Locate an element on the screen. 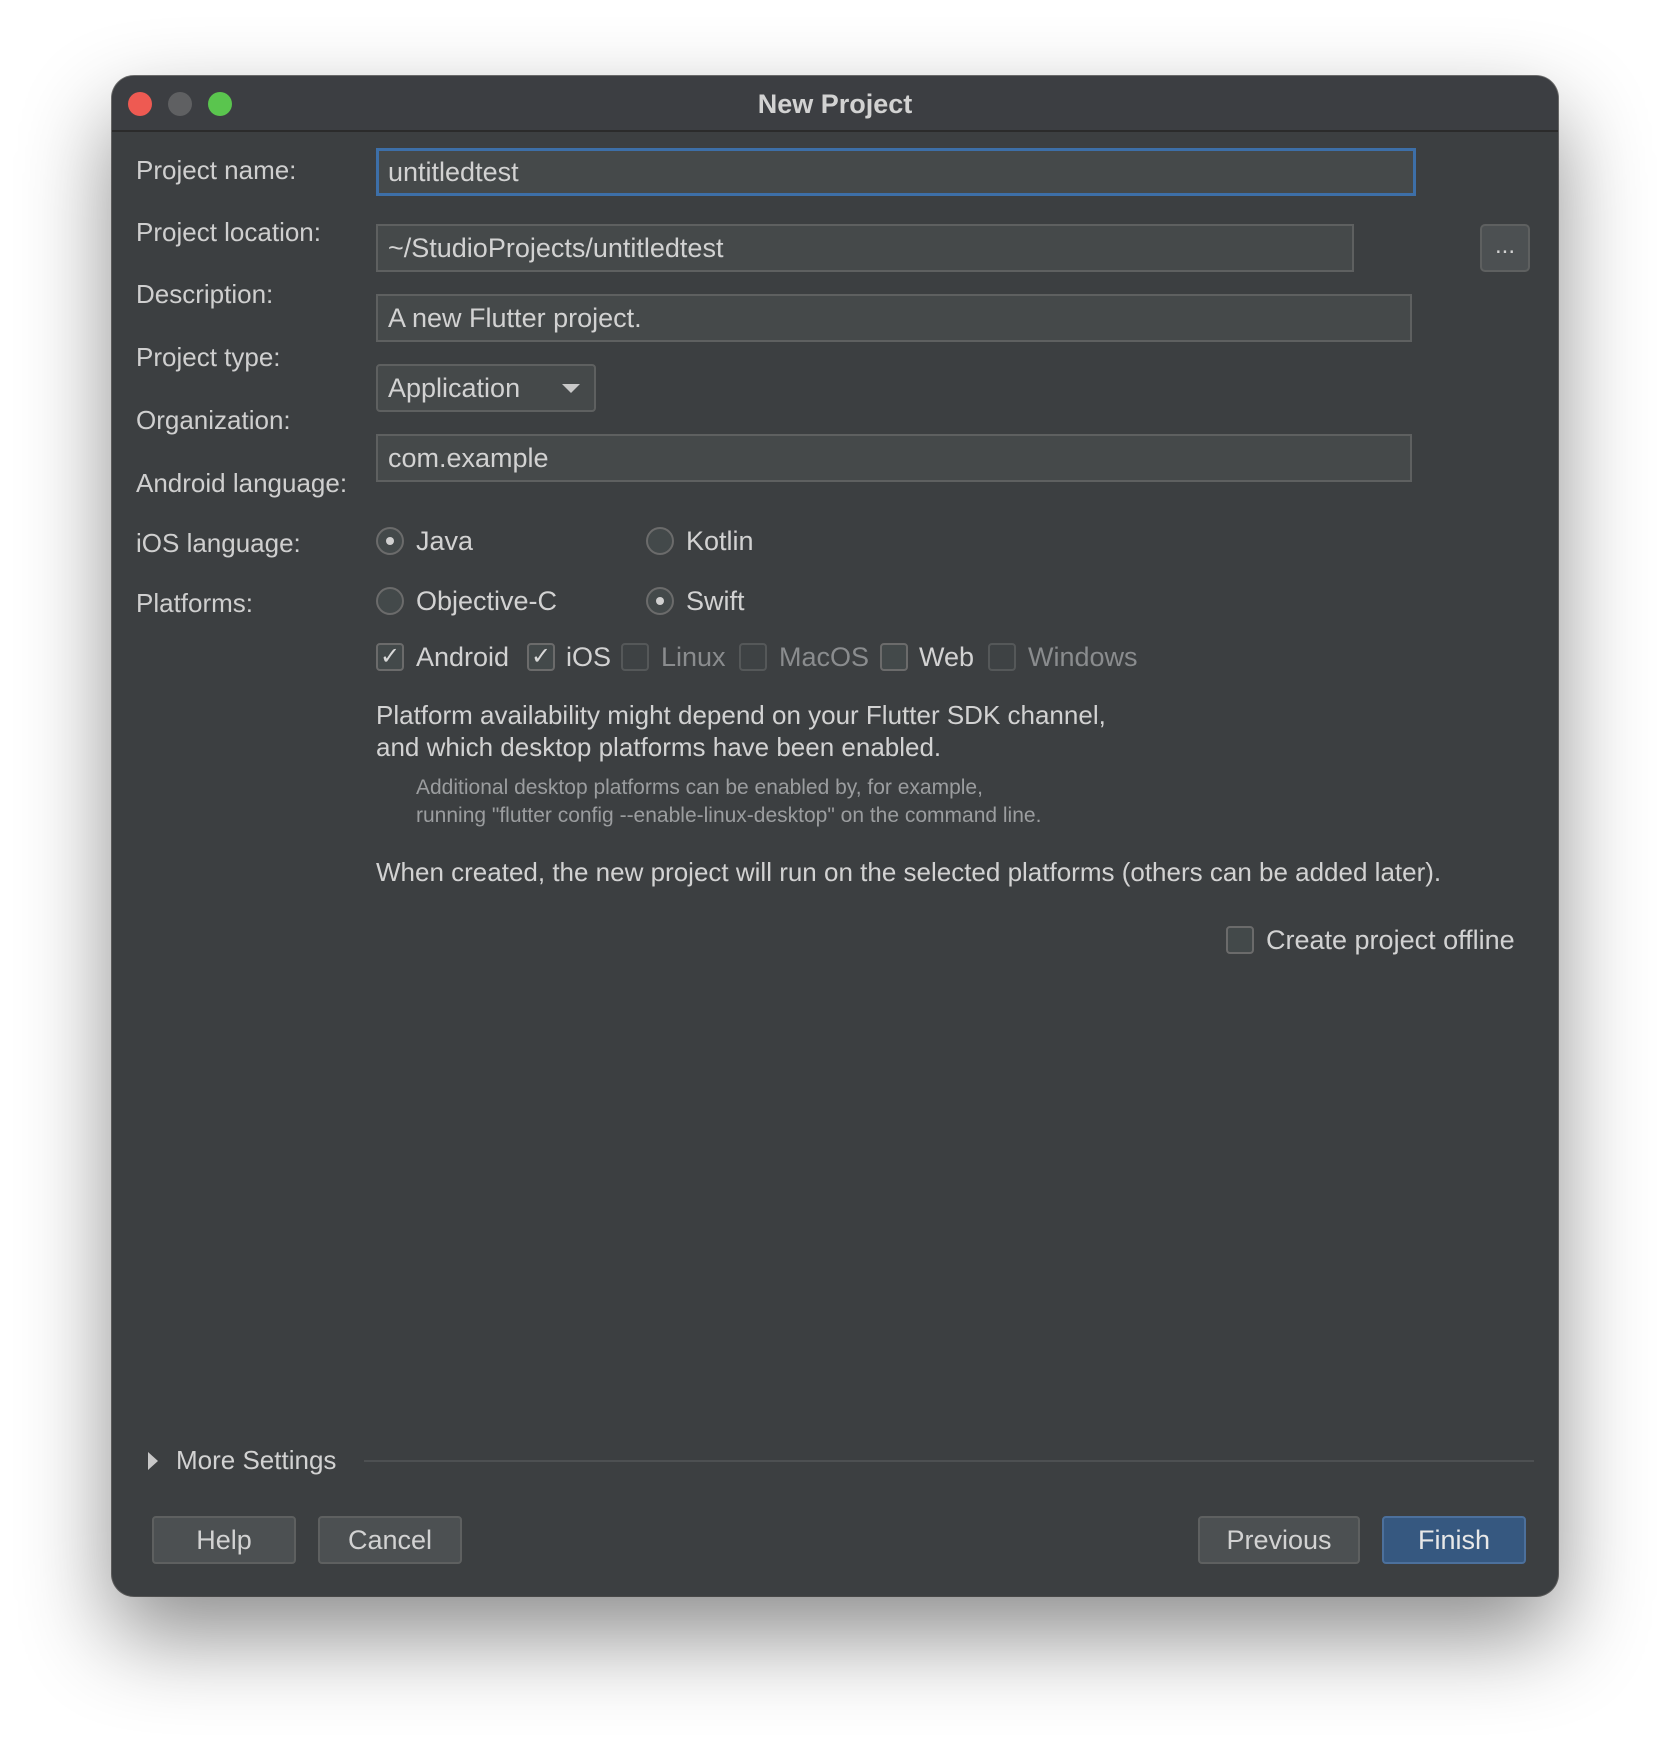 The height and width of the screenshot is (1744, 1670). macos-platform-label: MacOS is located at coordinates (824, 657).